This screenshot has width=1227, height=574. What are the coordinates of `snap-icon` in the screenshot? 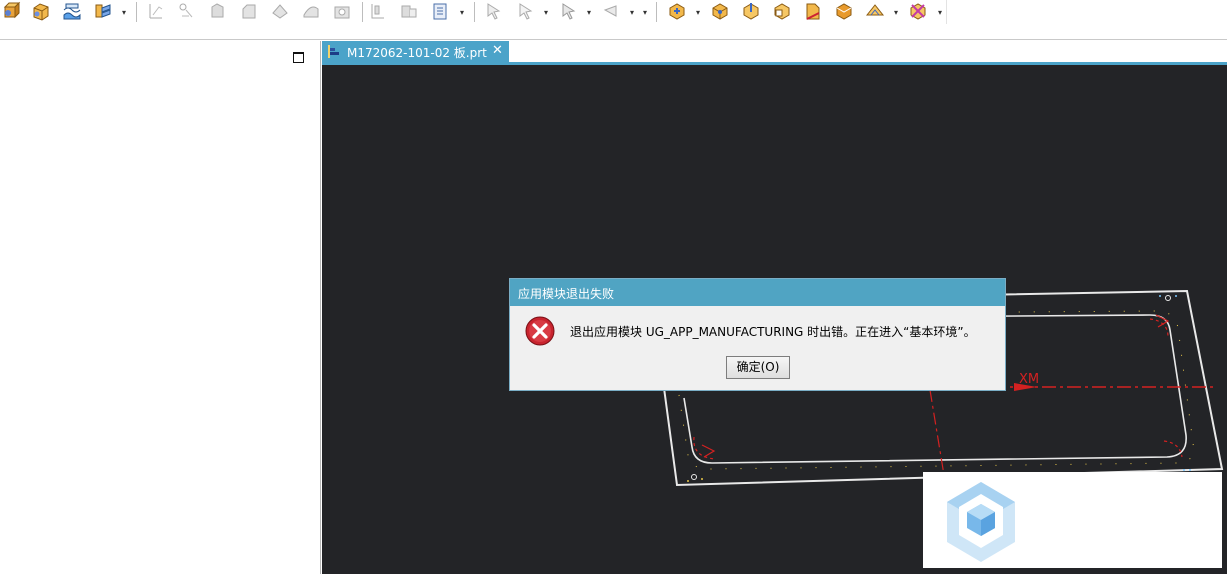 It's located at (612, 11).